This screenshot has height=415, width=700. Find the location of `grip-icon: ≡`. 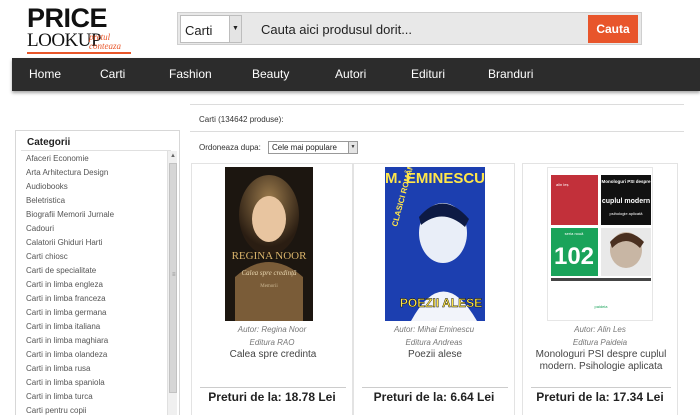

grip-icon: ≡ is located at coordinates (174, 275).